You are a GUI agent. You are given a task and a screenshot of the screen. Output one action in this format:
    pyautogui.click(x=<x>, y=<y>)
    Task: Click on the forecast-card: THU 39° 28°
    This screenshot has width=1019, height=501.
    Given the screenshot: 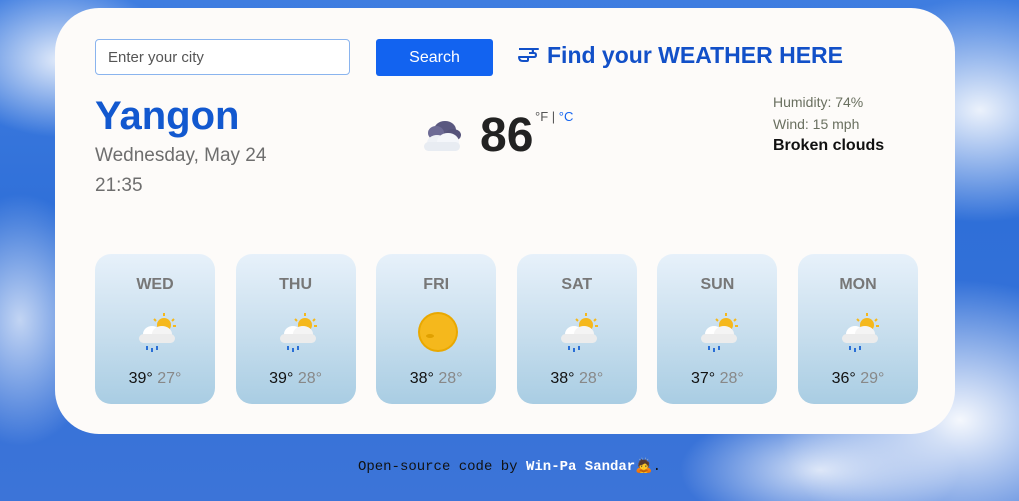 What is the action you would take?
    pyautogui.click(x=295, y=329)
    